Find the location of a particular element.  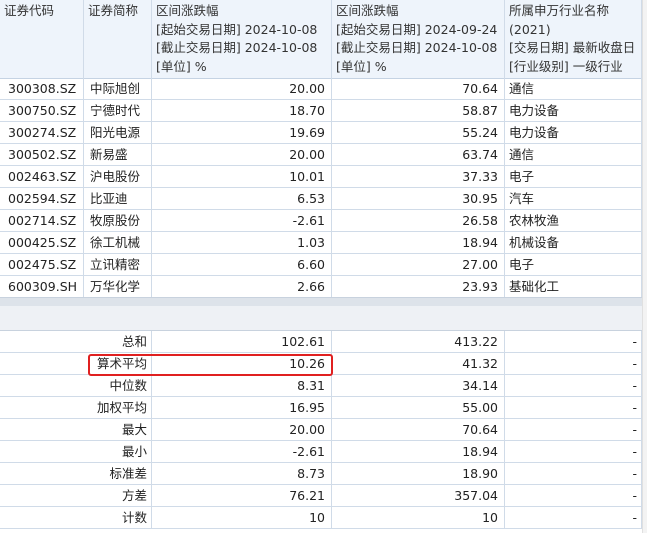

cell-name: 沪电股份 is located at coordinates (118, 177).